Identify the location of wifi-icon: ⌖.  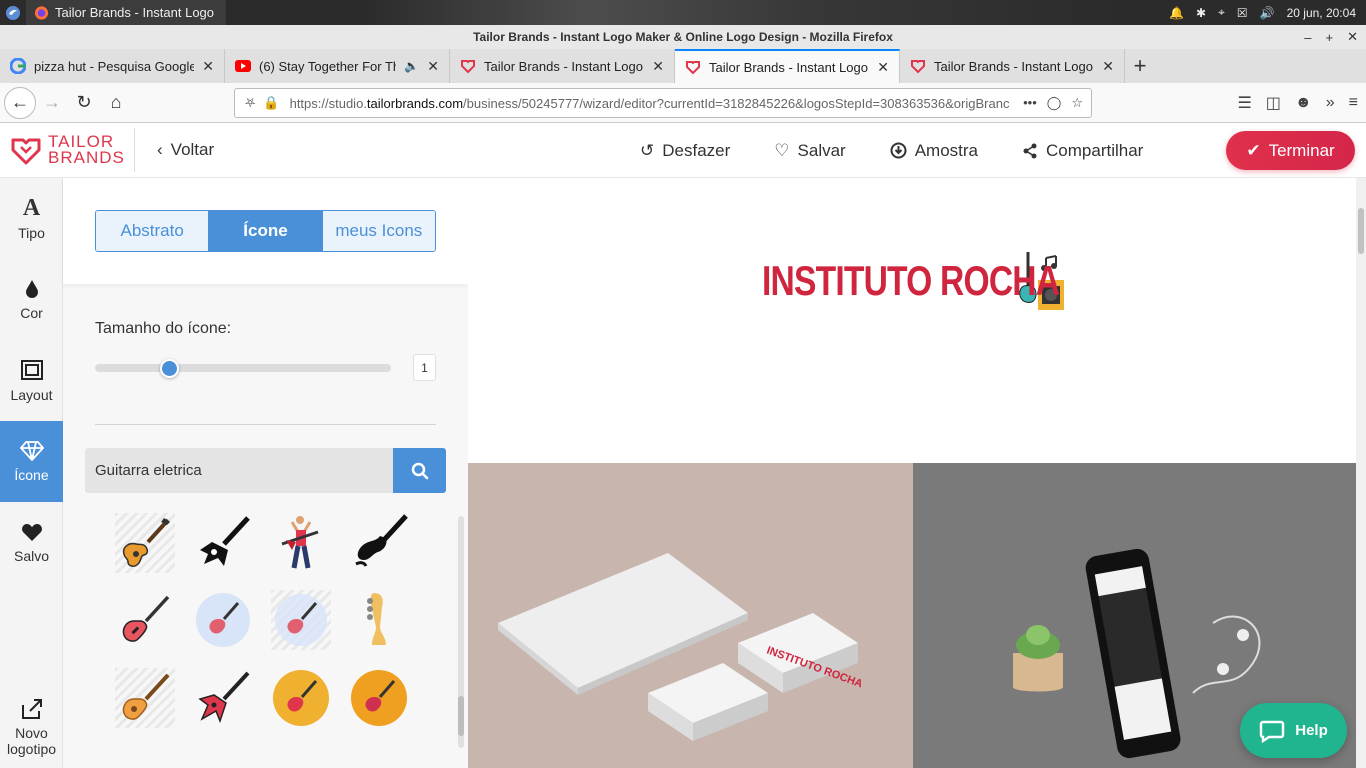
(1221, 12).